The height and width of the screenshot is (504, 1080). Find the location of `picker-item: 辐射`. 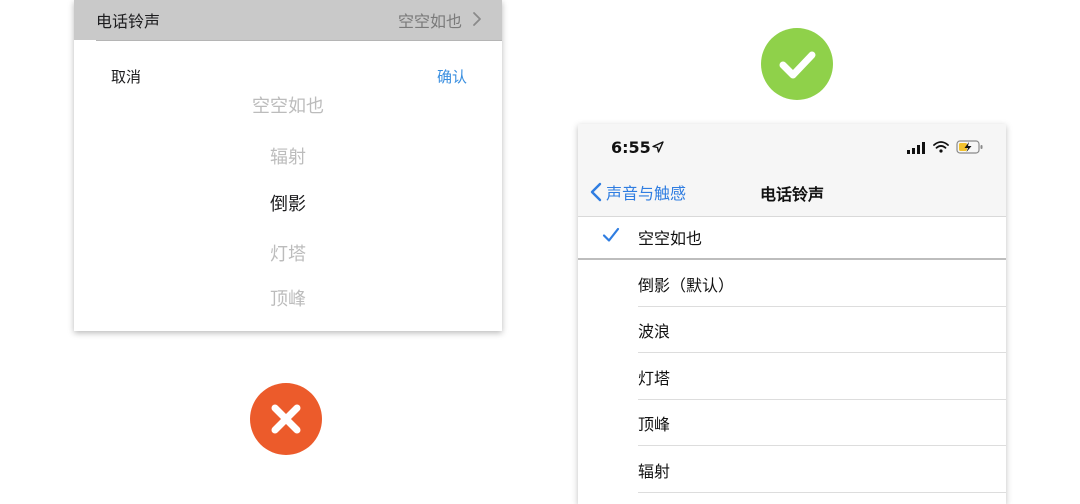

picker-item: 辐射 is located at coordinates (288, 156).